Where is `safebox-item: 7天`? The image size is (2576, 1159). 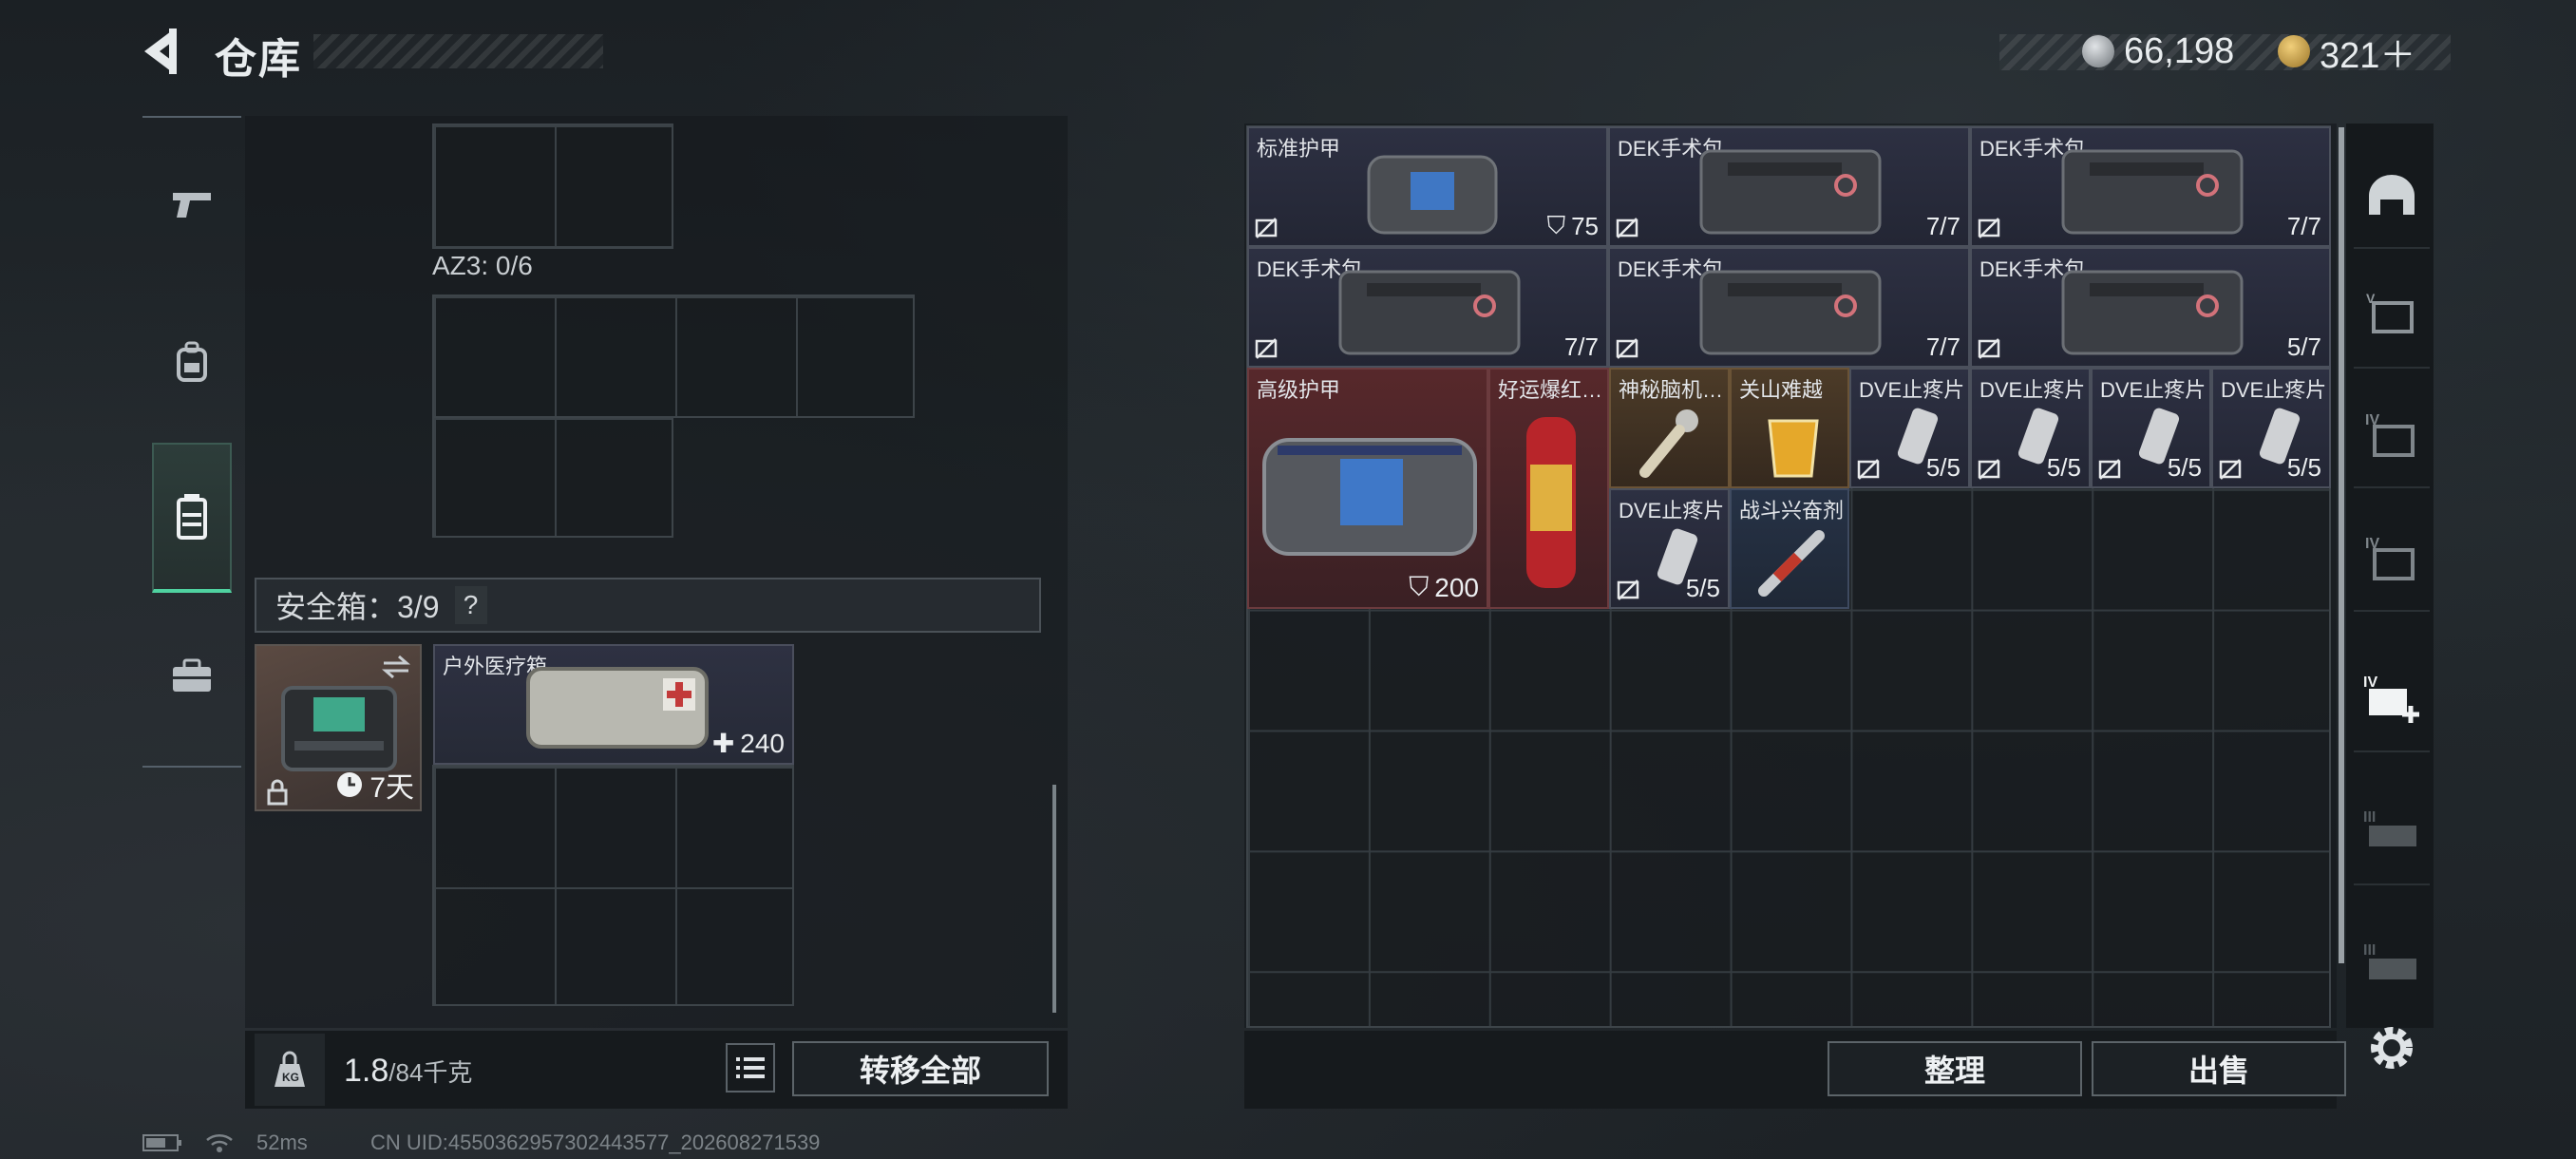
safebox-item: 7天 is located at coordinates (338, 727).